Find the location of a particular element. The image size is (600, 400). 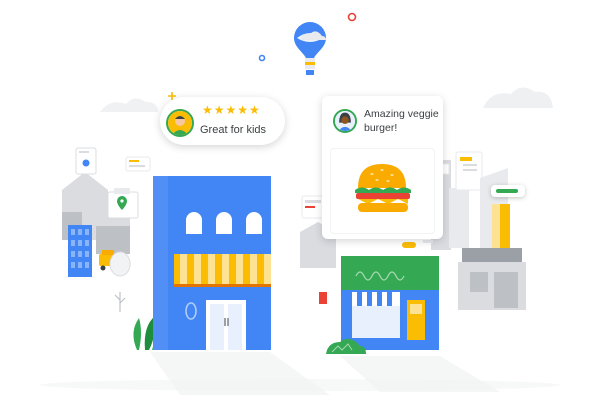

review-card-veggie: Amazing veggie burger! is located at coordinates (382, 167).